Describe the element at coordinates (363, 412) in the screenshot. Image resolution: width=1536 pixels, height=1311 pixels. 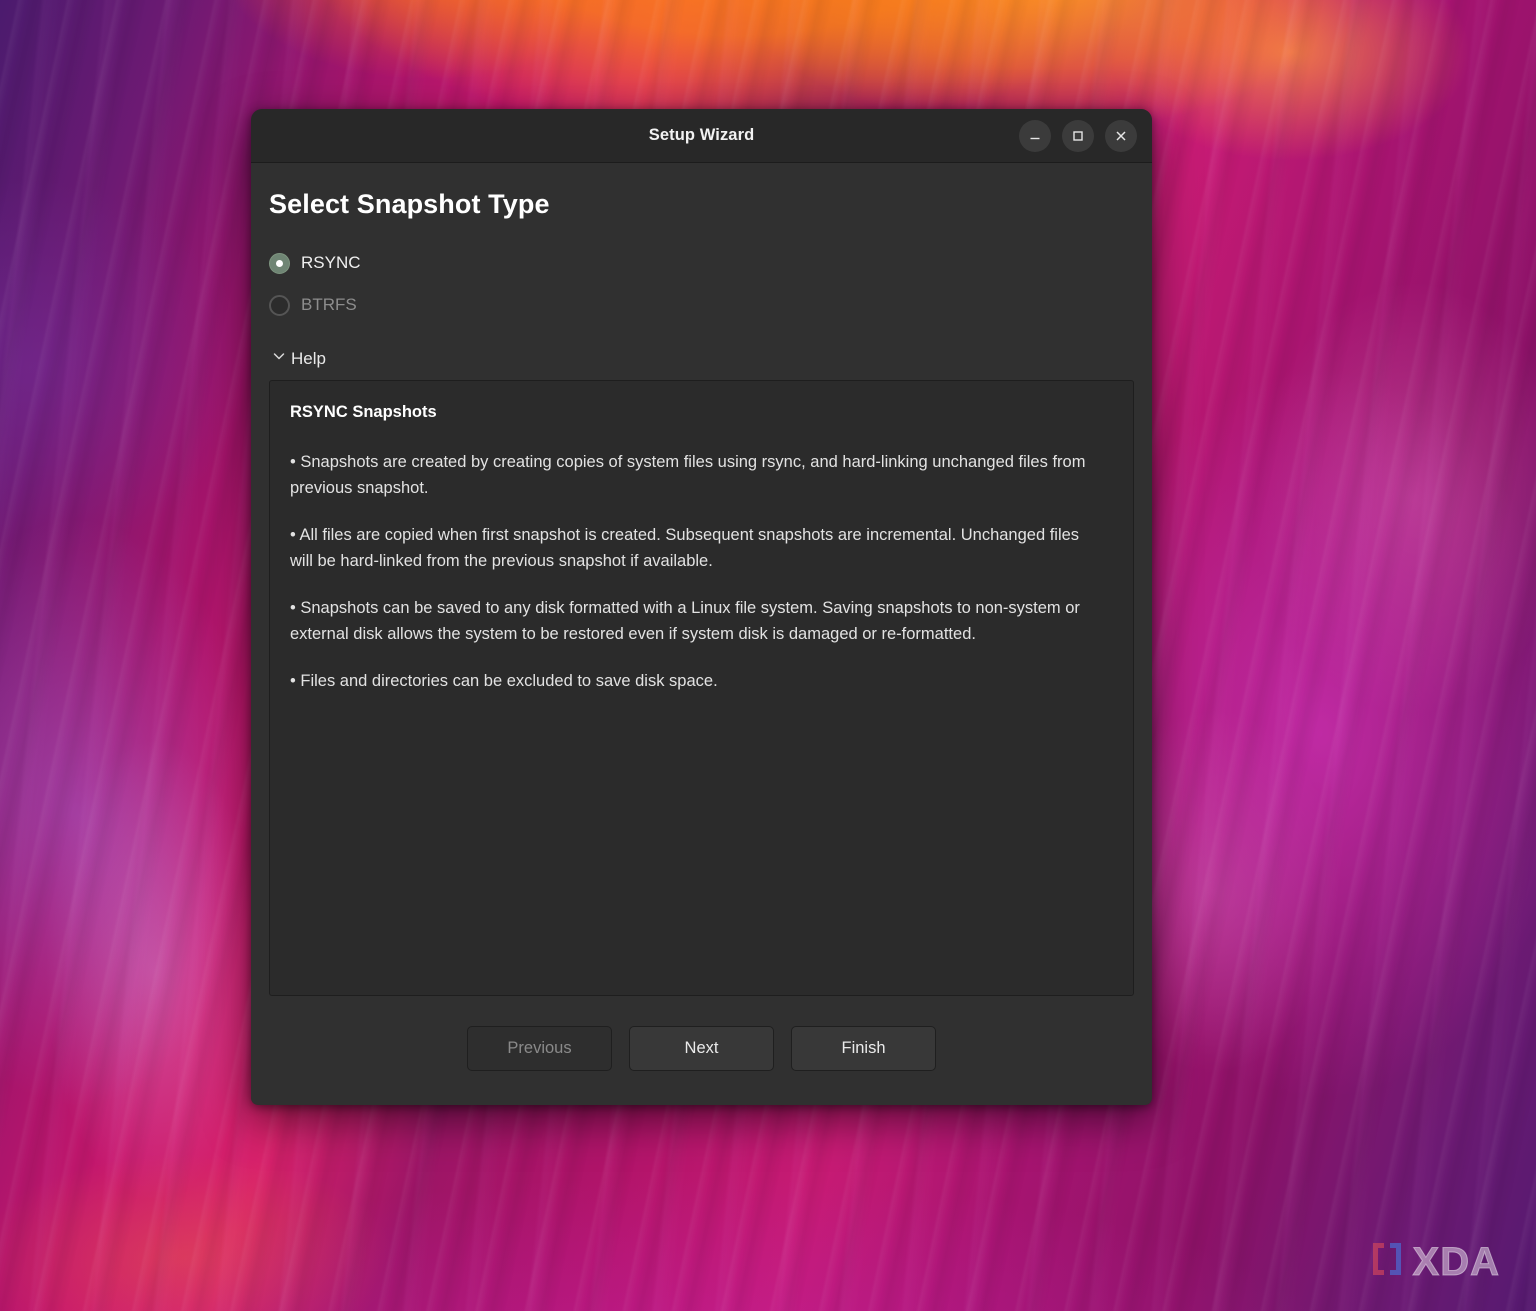
I see `help-heading: RSYNC Snapshots` at that location.